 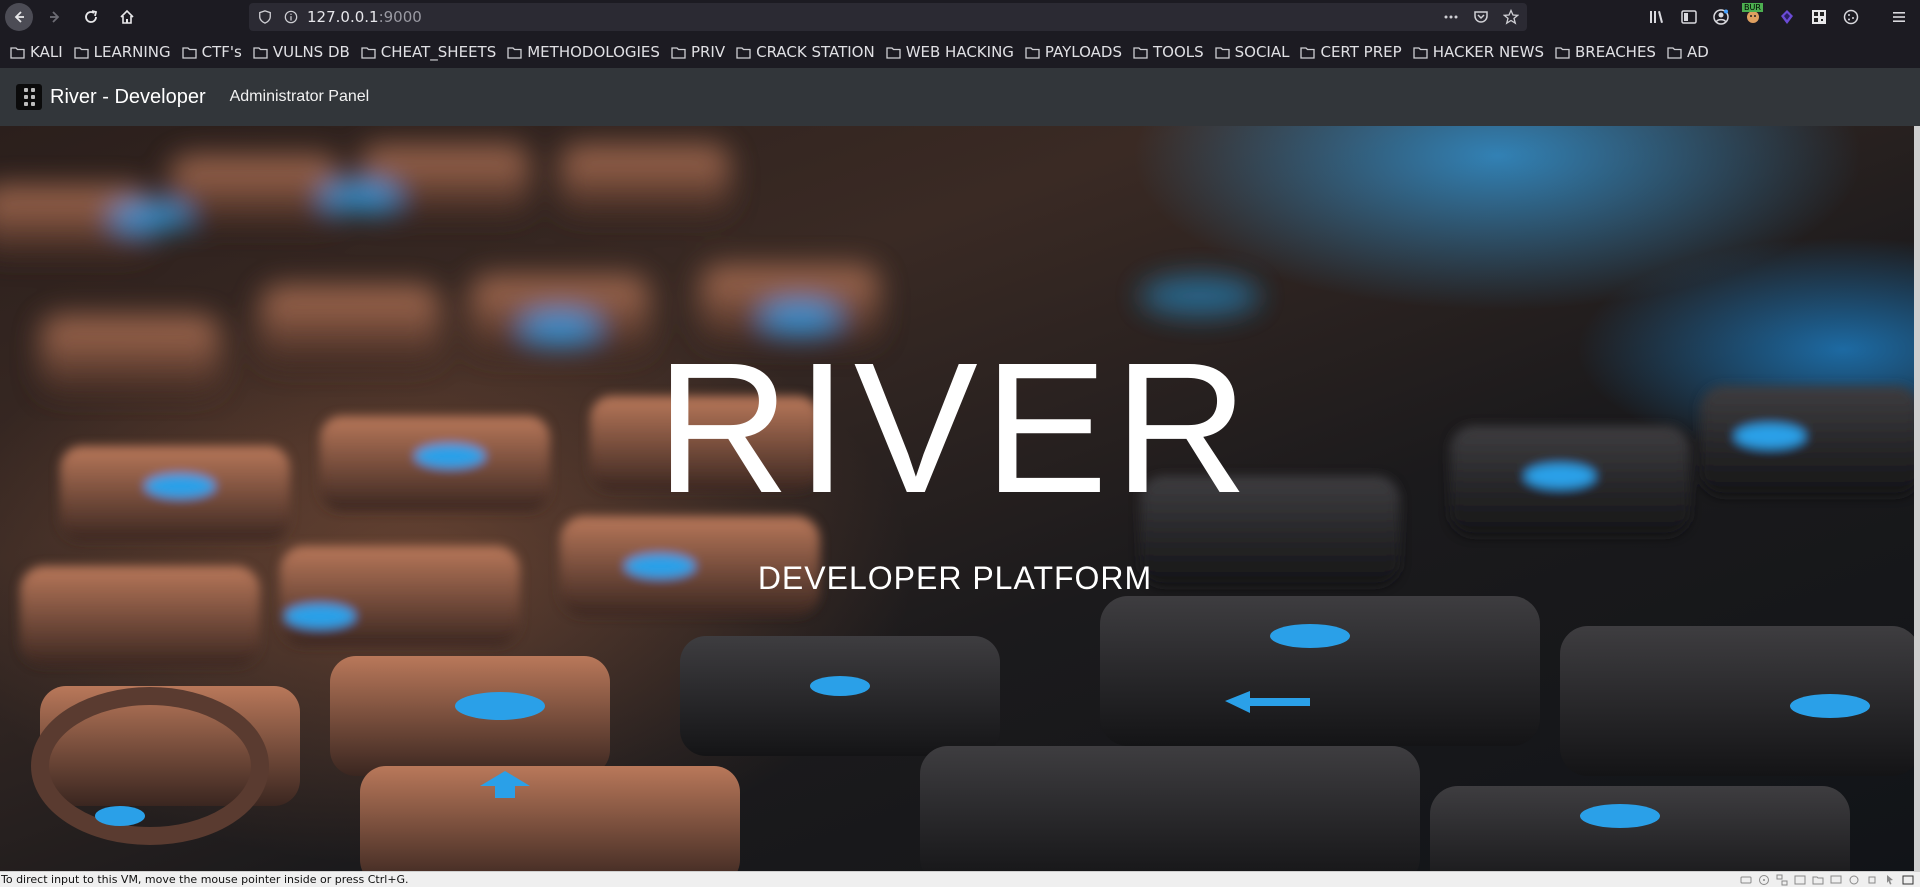 I want to click on home-button, so click(x=127, y=17).